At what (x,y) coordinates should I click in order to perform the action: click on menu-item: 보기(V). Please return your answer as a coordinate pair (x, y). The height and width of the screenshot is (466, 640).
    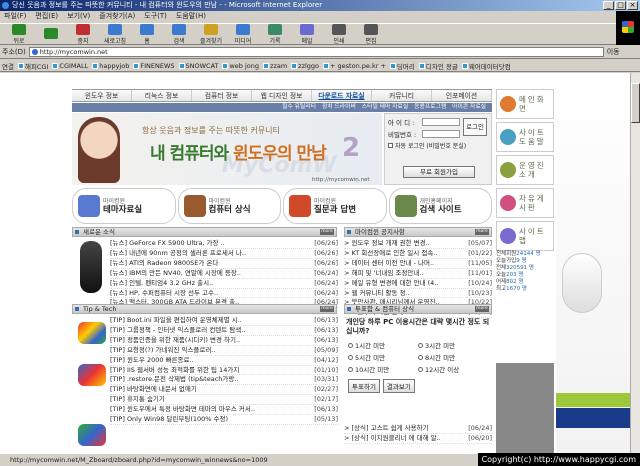
    Looking at the image, I should click on (78, 16).